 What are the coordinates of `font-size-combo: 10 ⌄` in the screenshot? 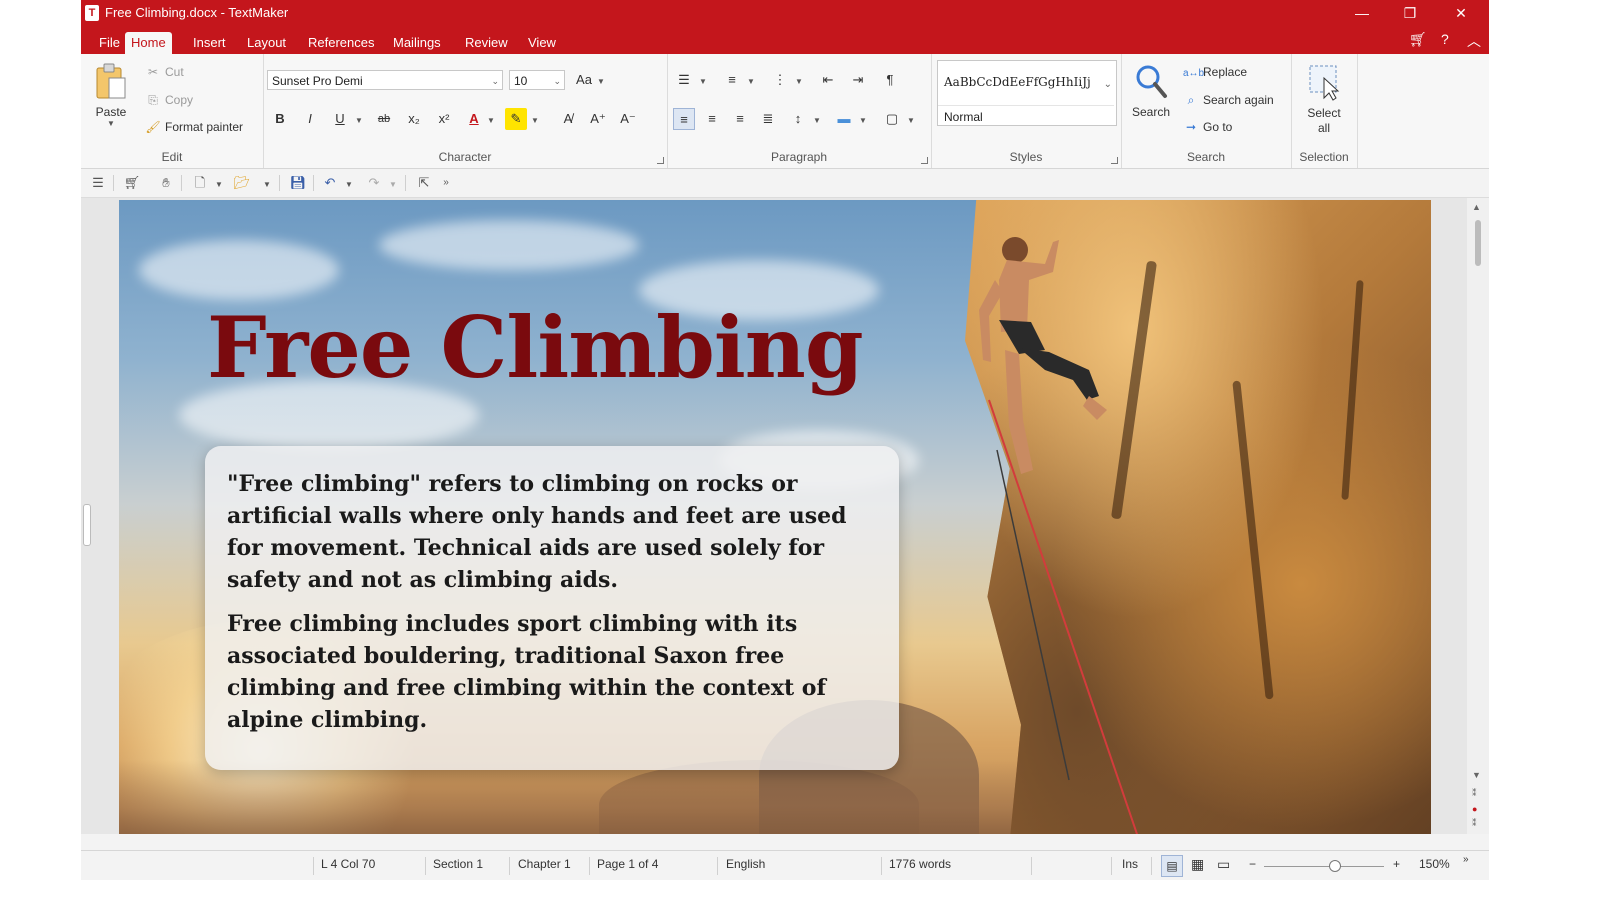 It's located at (537, 80).